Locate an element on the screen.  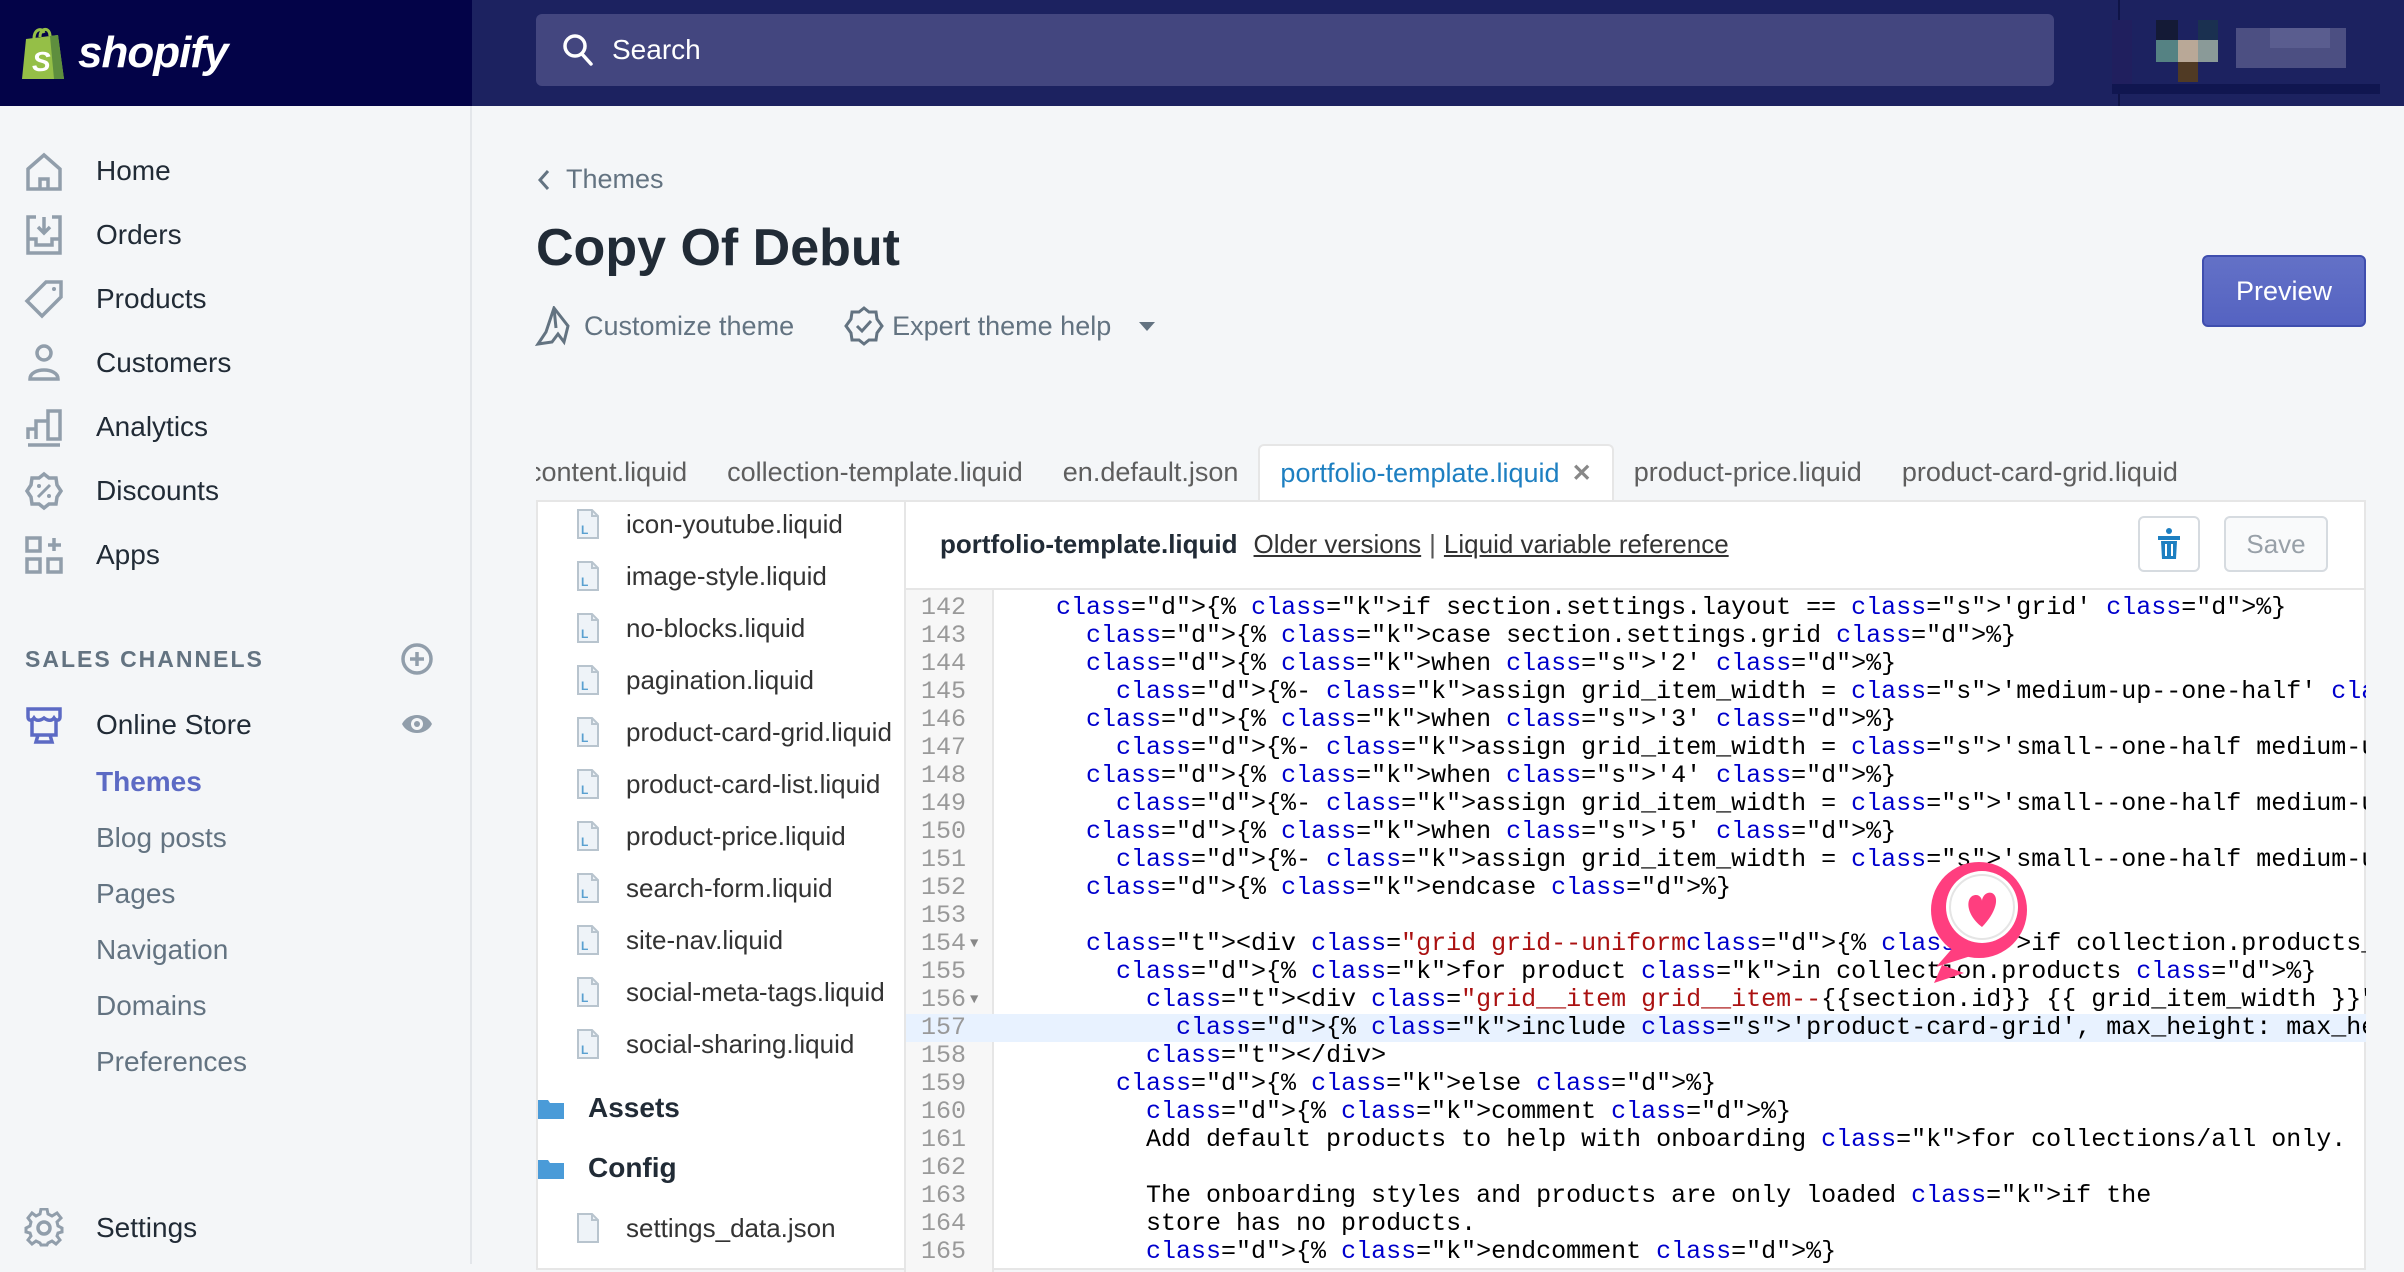
person-icon is located at coordinates (44, 363).